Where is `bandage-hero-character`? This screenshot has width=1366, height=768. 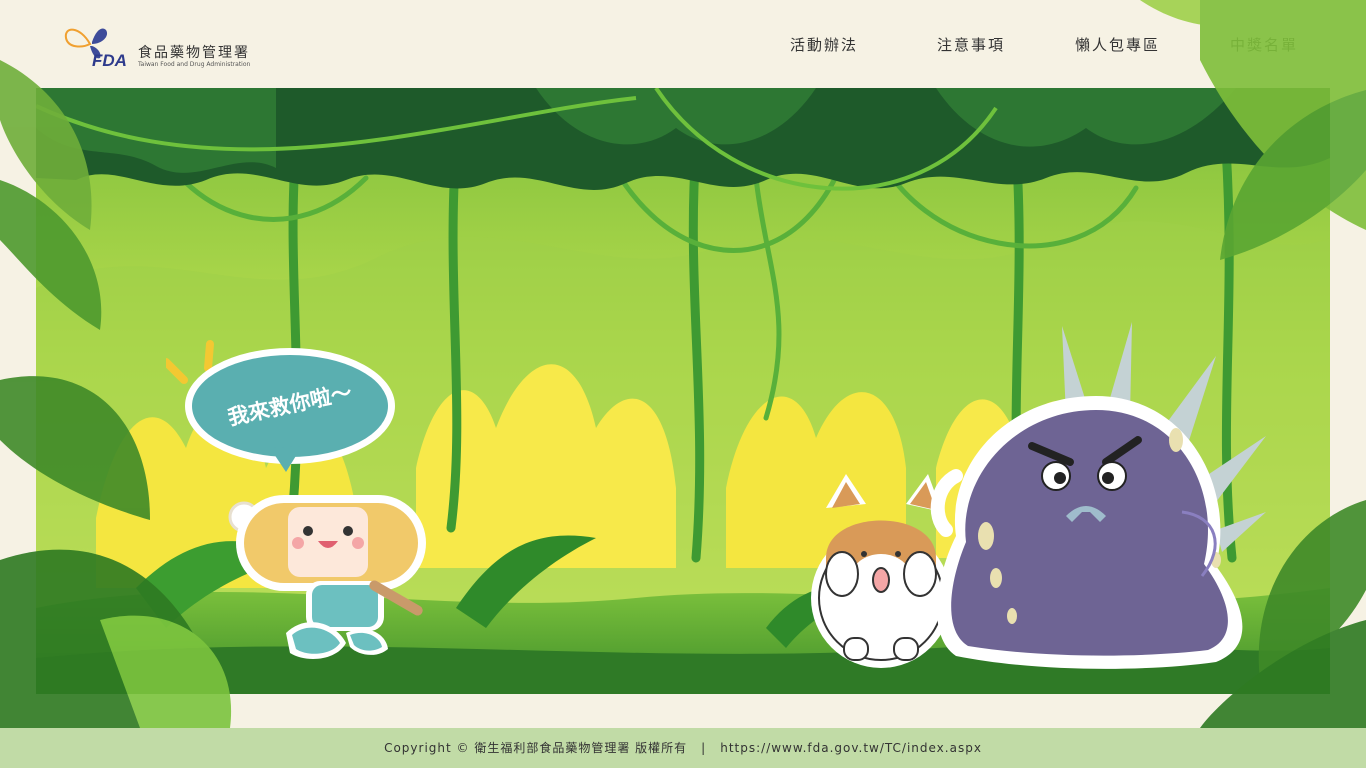
bandage-hero-character is located at coordinates (327, 577).